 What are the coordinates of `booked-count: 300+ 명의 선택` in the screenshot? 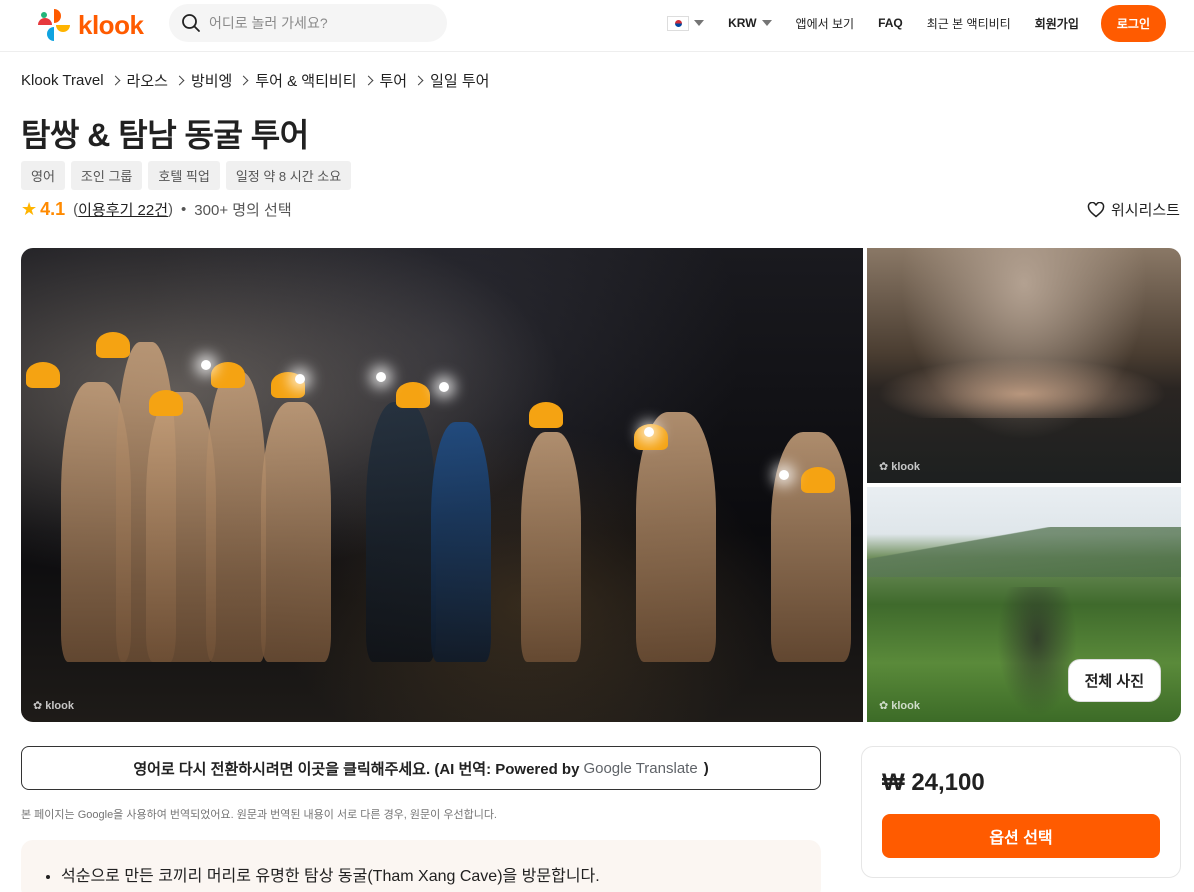 It's located at (243, 210).